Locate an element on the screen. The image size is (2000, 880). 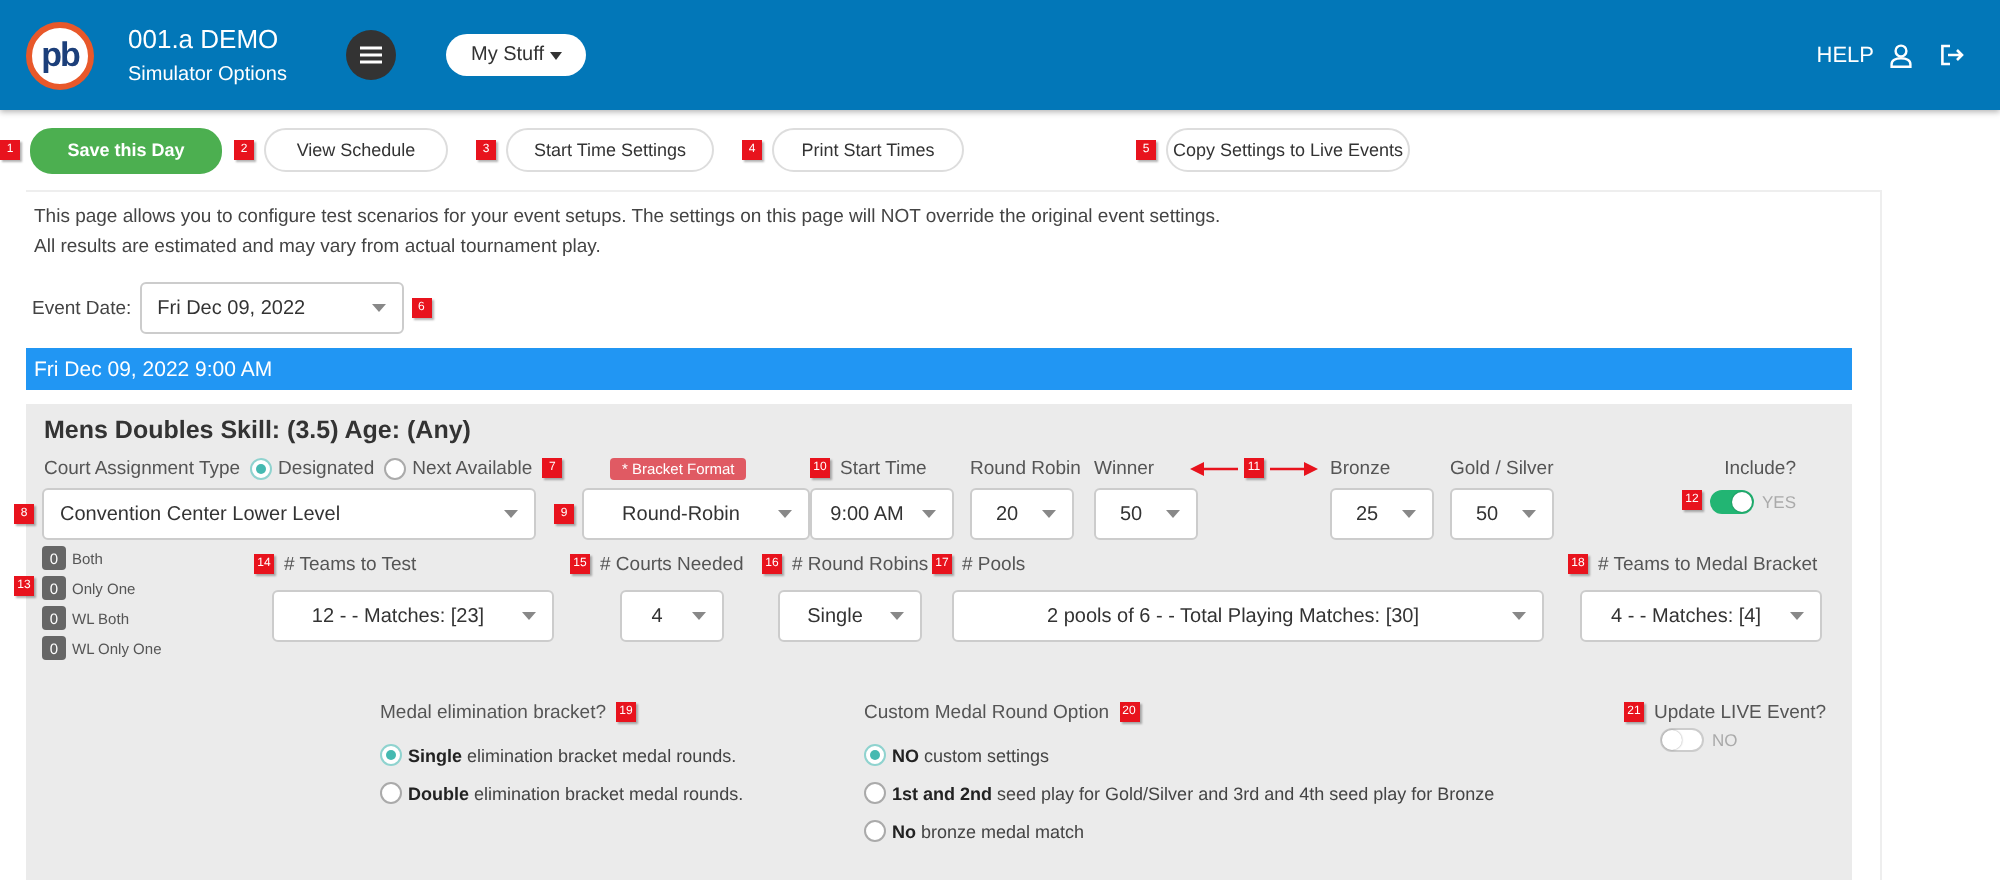
event-title: Mens Doubles Skill: (3.5) Age: (Any) is located at coordinates (258, 430).